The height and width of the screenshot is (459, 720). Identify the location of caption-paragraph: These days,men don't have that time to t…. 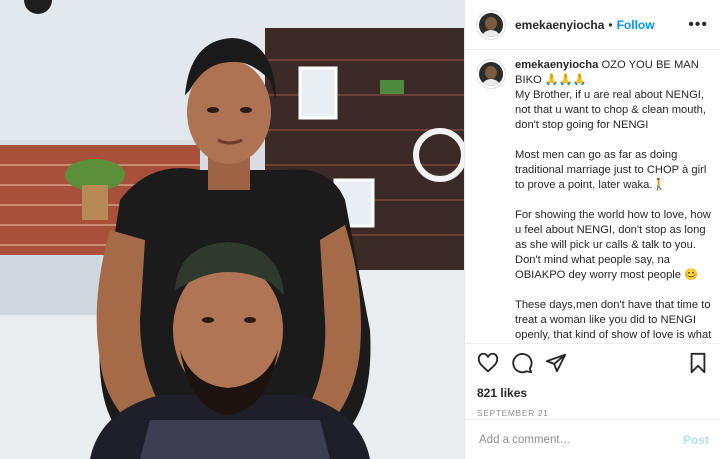
(613, 319).